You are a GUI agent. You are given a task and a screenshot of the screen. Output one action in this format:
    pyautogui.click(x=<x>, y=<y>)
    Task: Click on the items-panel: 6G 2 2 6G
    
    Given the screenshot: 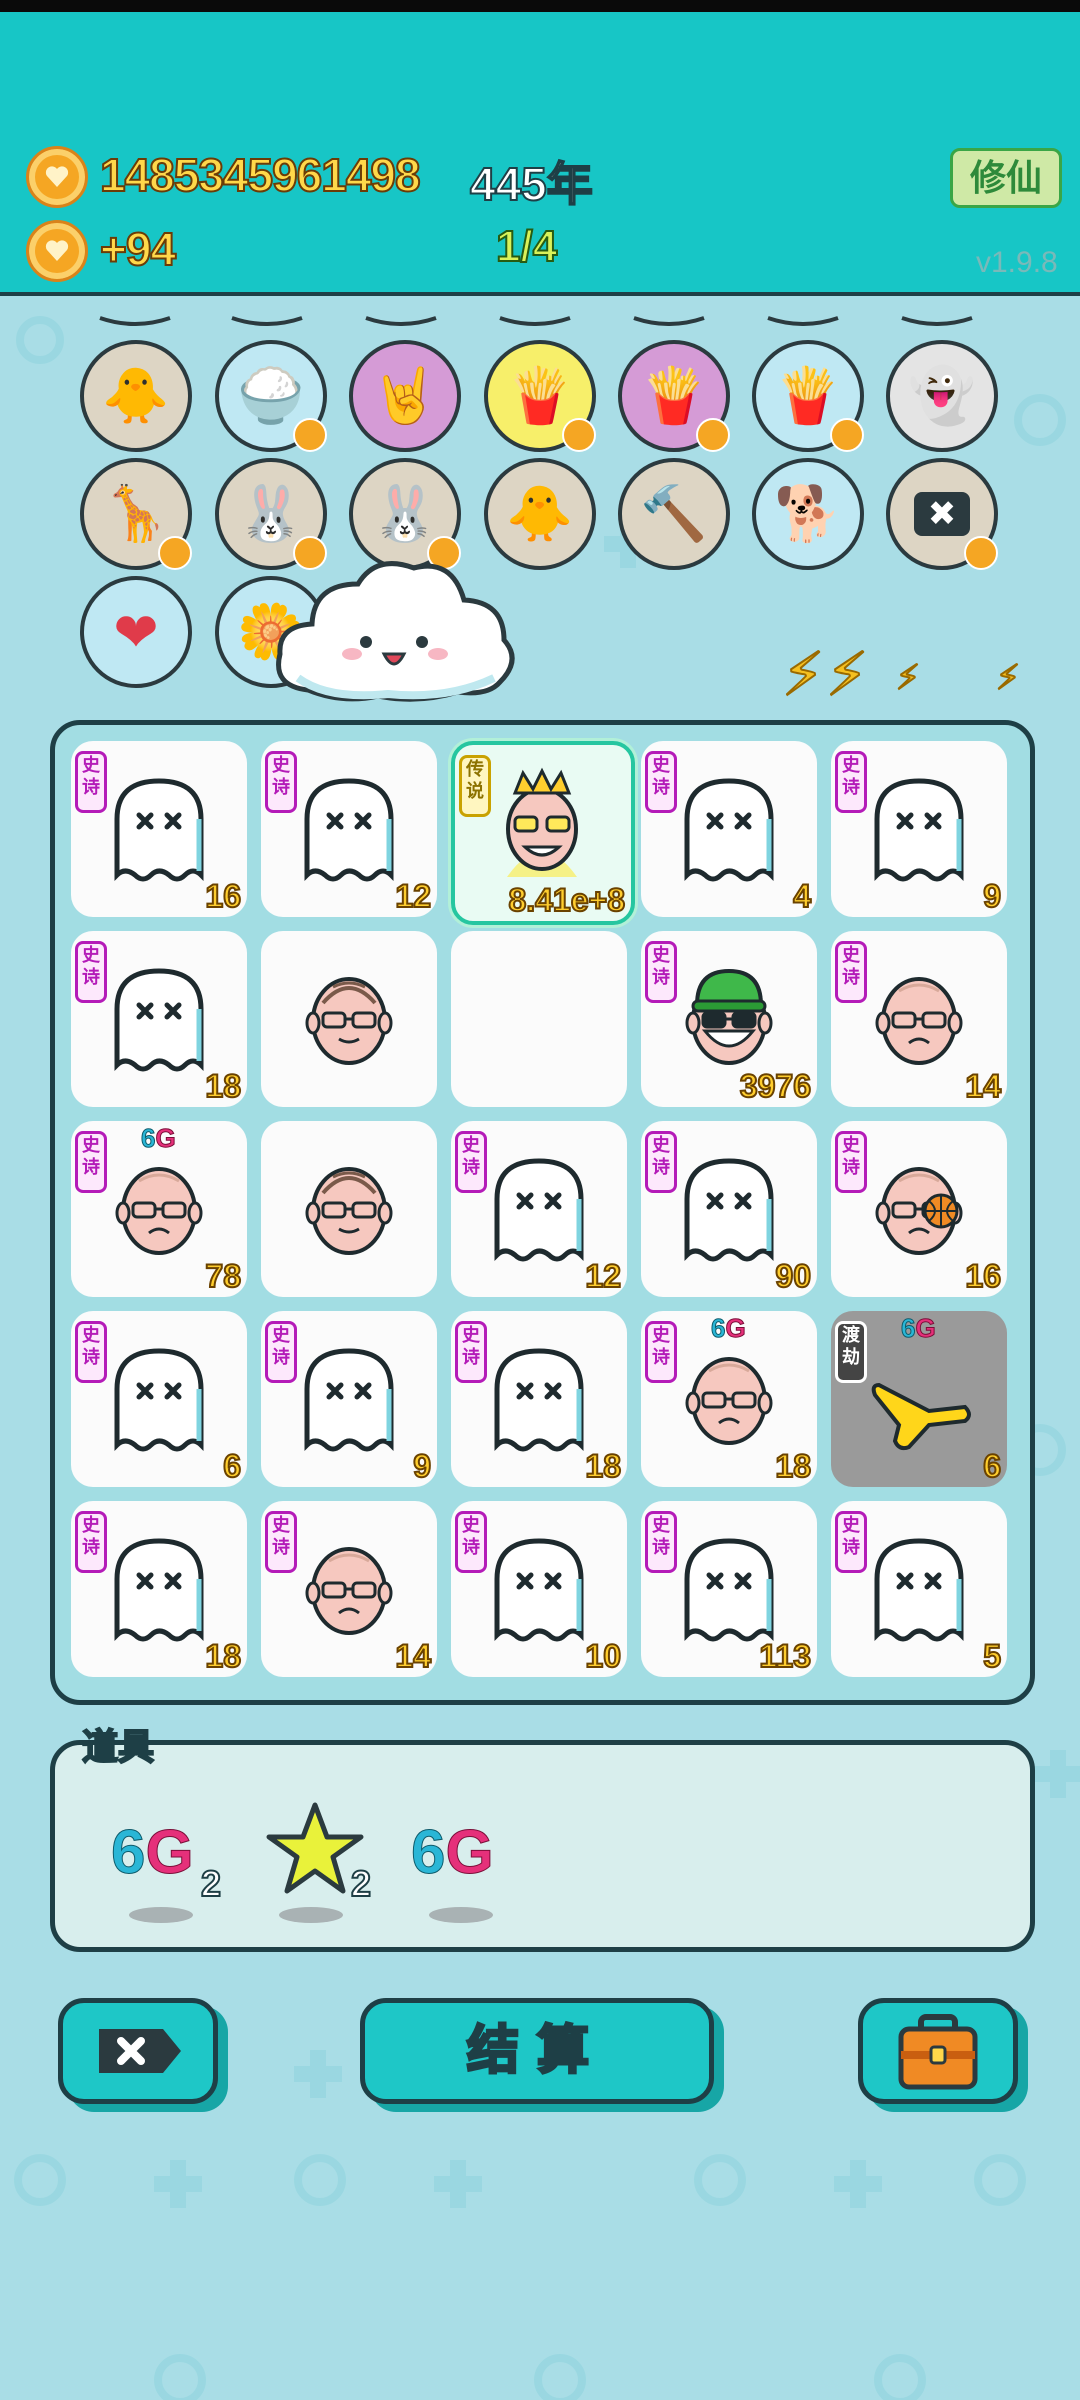 What is the action you would take?
    pyautogui.click(x=542, y=1846)
    